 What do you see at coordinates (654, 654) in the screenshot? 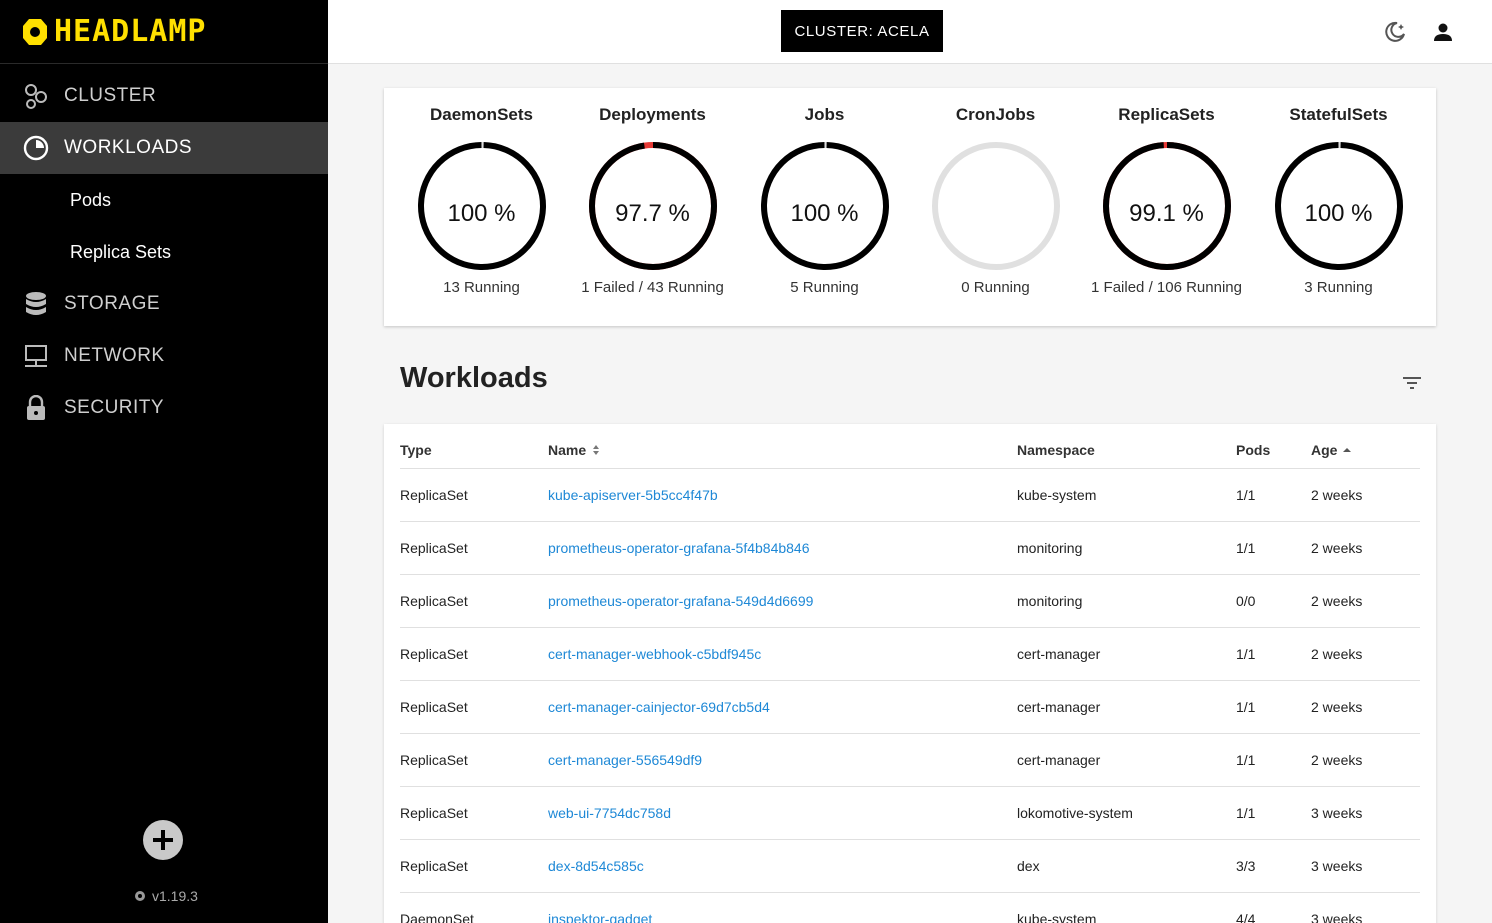
I see `cell-name-link: cert-manager-webhook-c5bdf945c` at bounding box center [654, 654].